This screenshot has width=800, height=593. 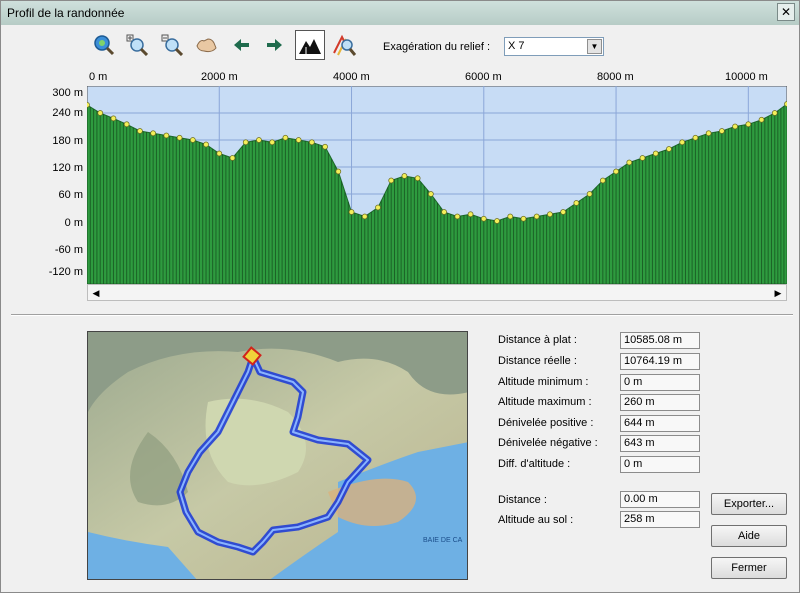 I want to click on zoom-out-button, so click(x=172, y=45).